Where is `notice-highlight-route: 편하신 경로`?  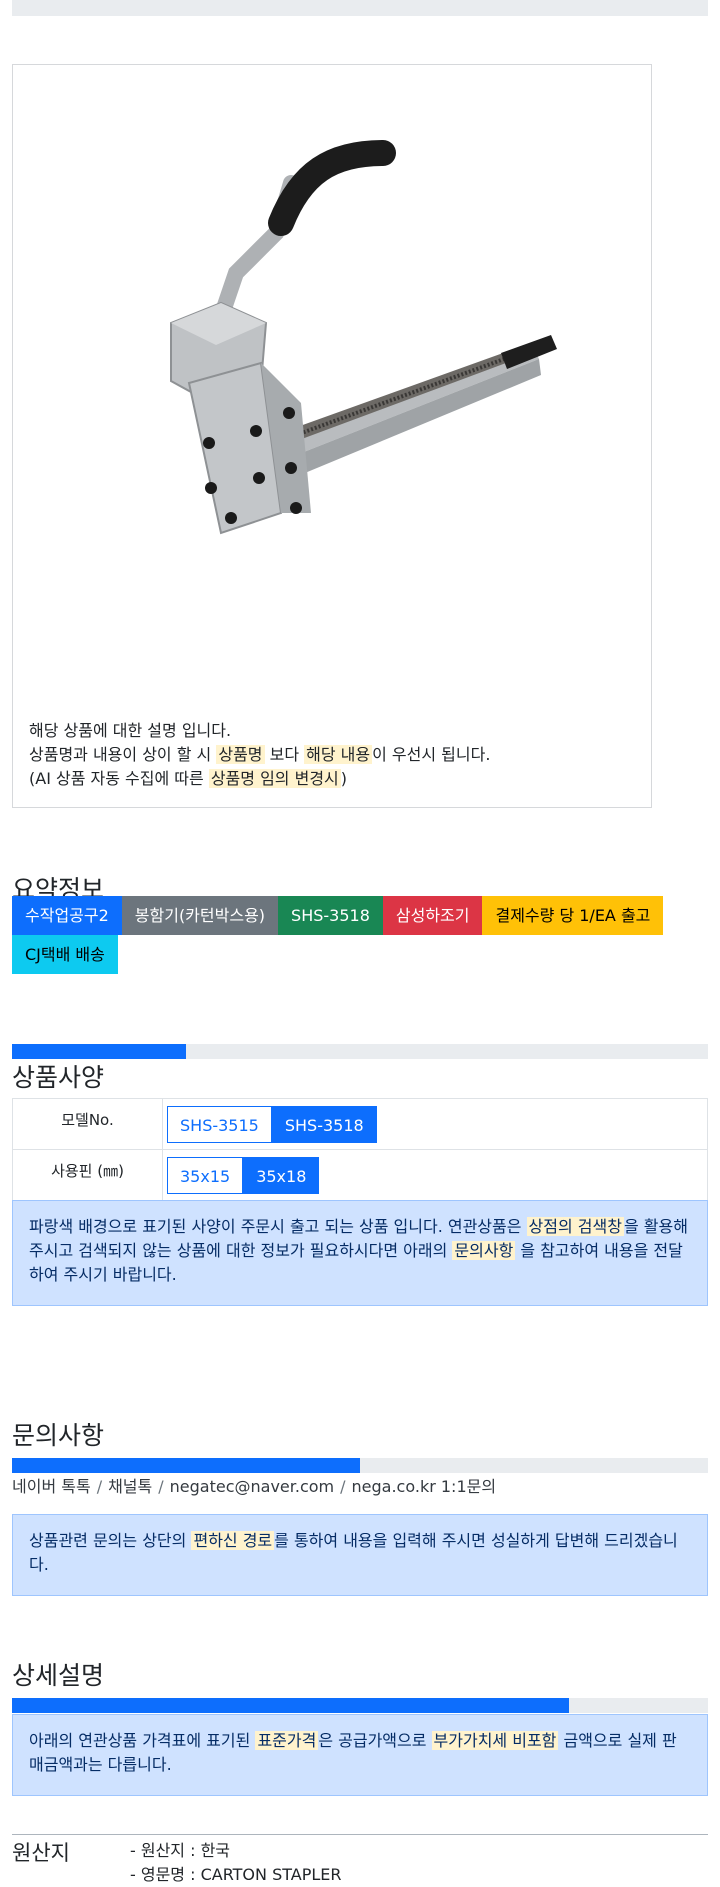
notice-highlight-route: 편하신 경로 is located at coordinates (233, 1540).